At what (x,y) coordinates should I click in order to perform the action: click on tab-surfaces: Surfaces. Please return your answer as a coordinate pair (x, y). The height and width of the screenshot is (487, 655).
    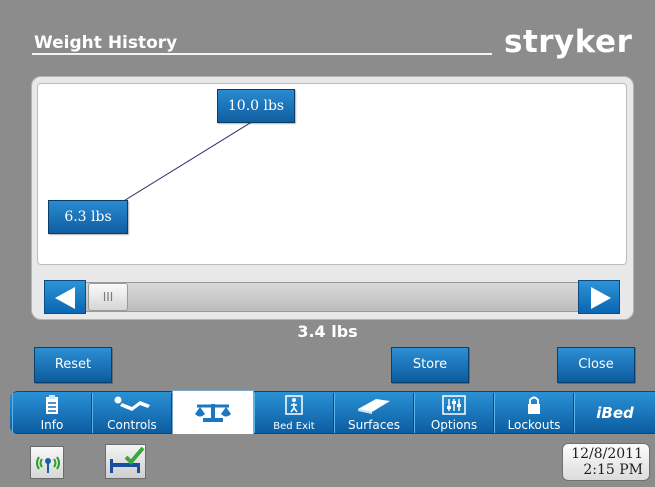
    Looking at the image, I should click on (374, 413).